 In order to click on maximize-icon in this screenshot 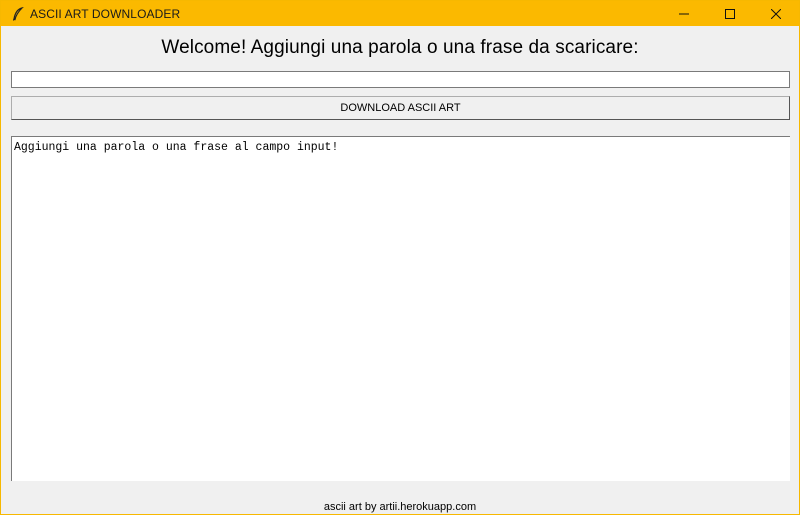, I will do `click(730, 13)`.